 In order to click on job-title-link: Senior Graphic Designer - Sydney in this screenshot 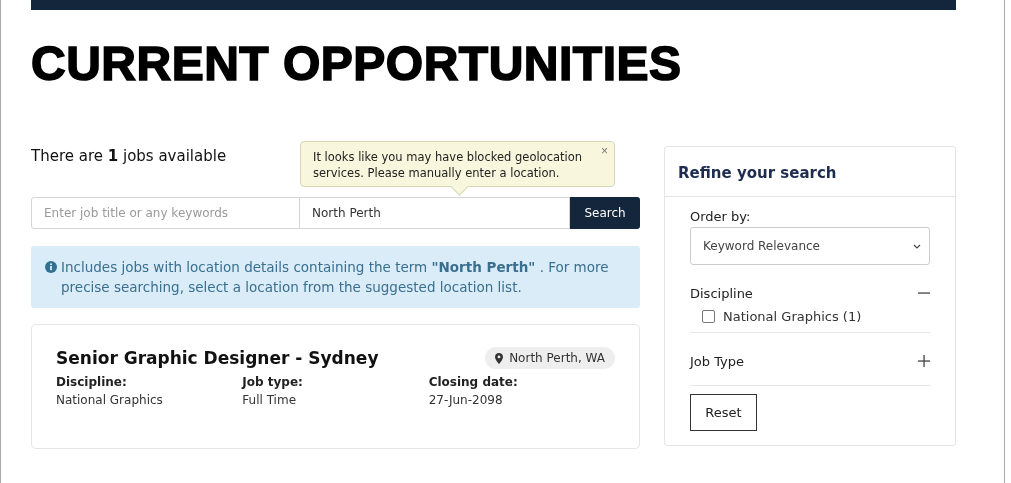, I will do `click(217, 358)`.